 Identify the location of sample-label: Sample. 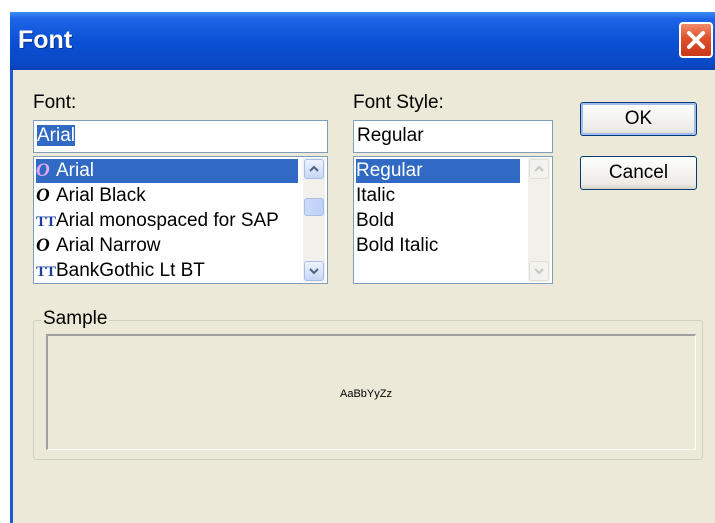
(75, 319).